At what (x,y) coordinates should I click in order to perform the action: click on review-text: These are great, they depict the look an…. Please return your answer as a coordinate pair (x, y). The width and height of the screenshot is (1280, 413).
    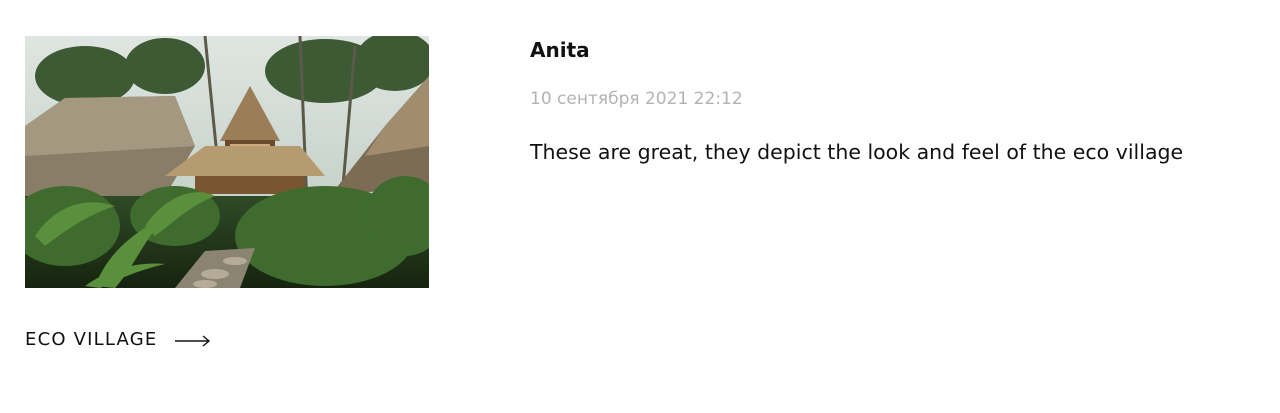
    Looking at the image, I should click on (857, 152).